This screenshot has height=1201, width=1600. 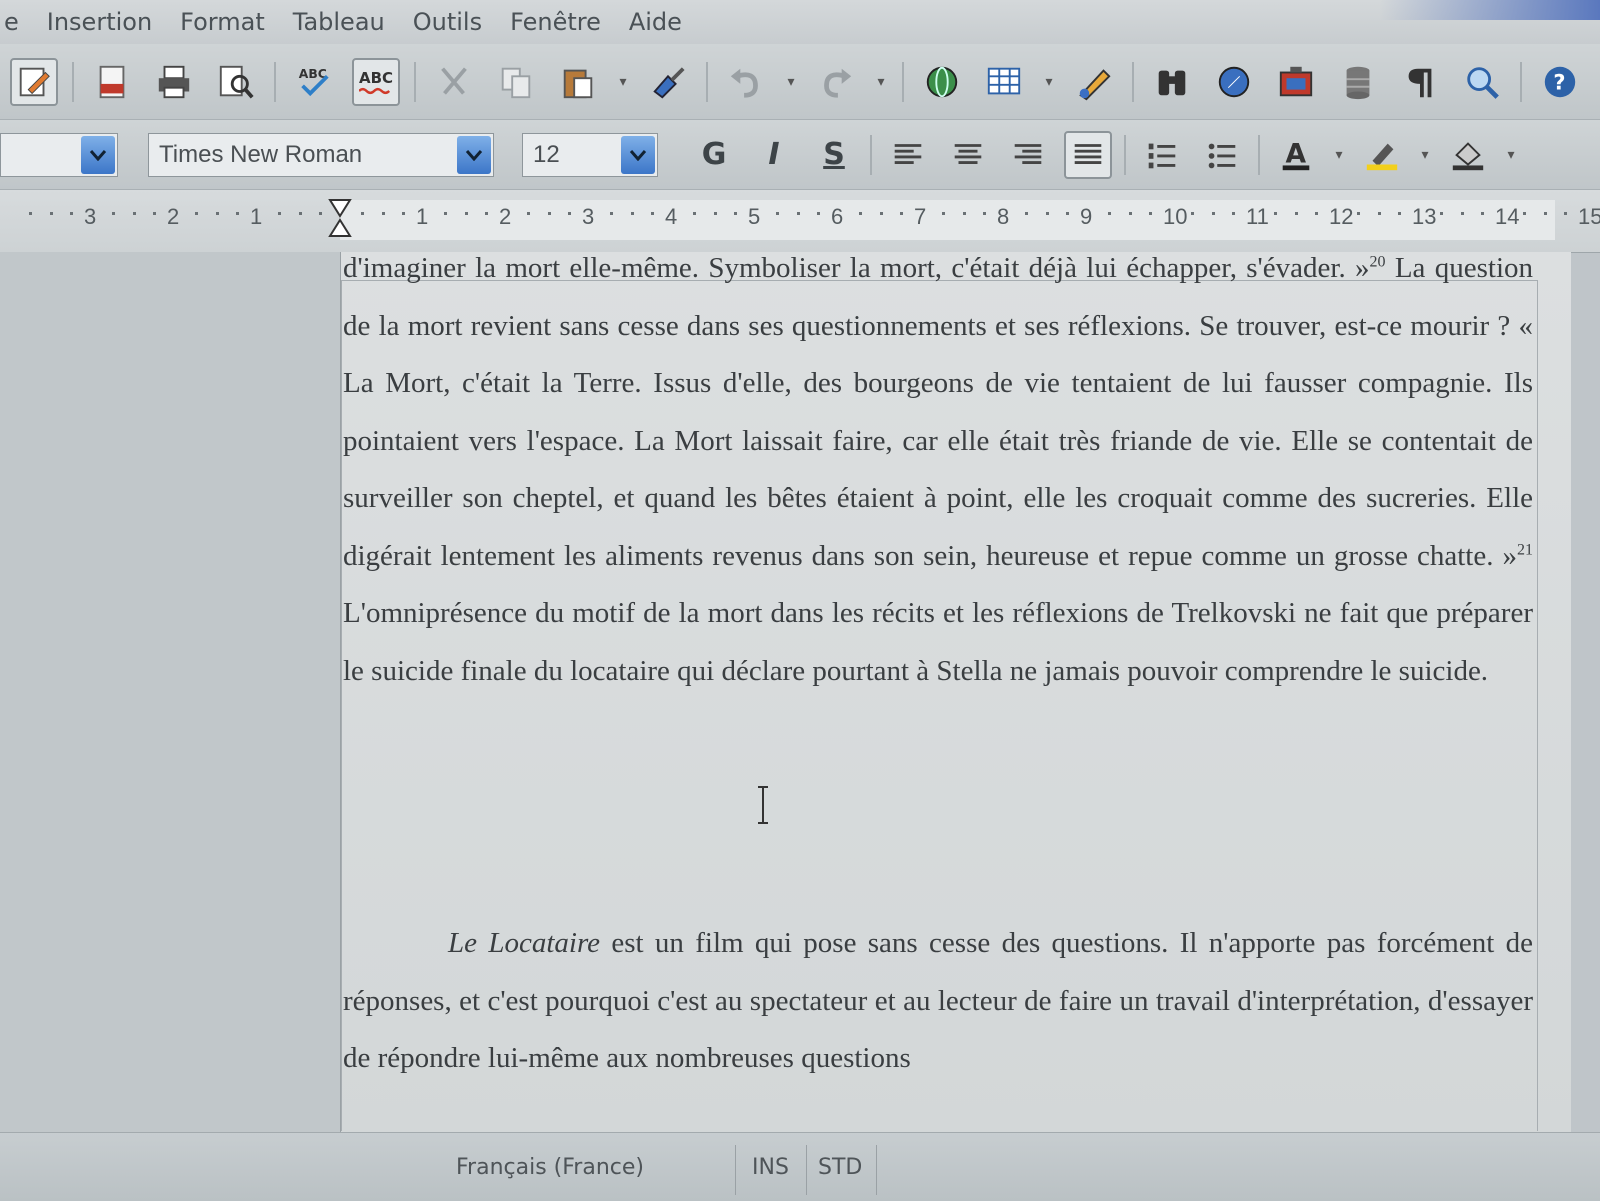 I want to click on font-color-dropdown-arrow: ▾, so click(x=1339, y=155).